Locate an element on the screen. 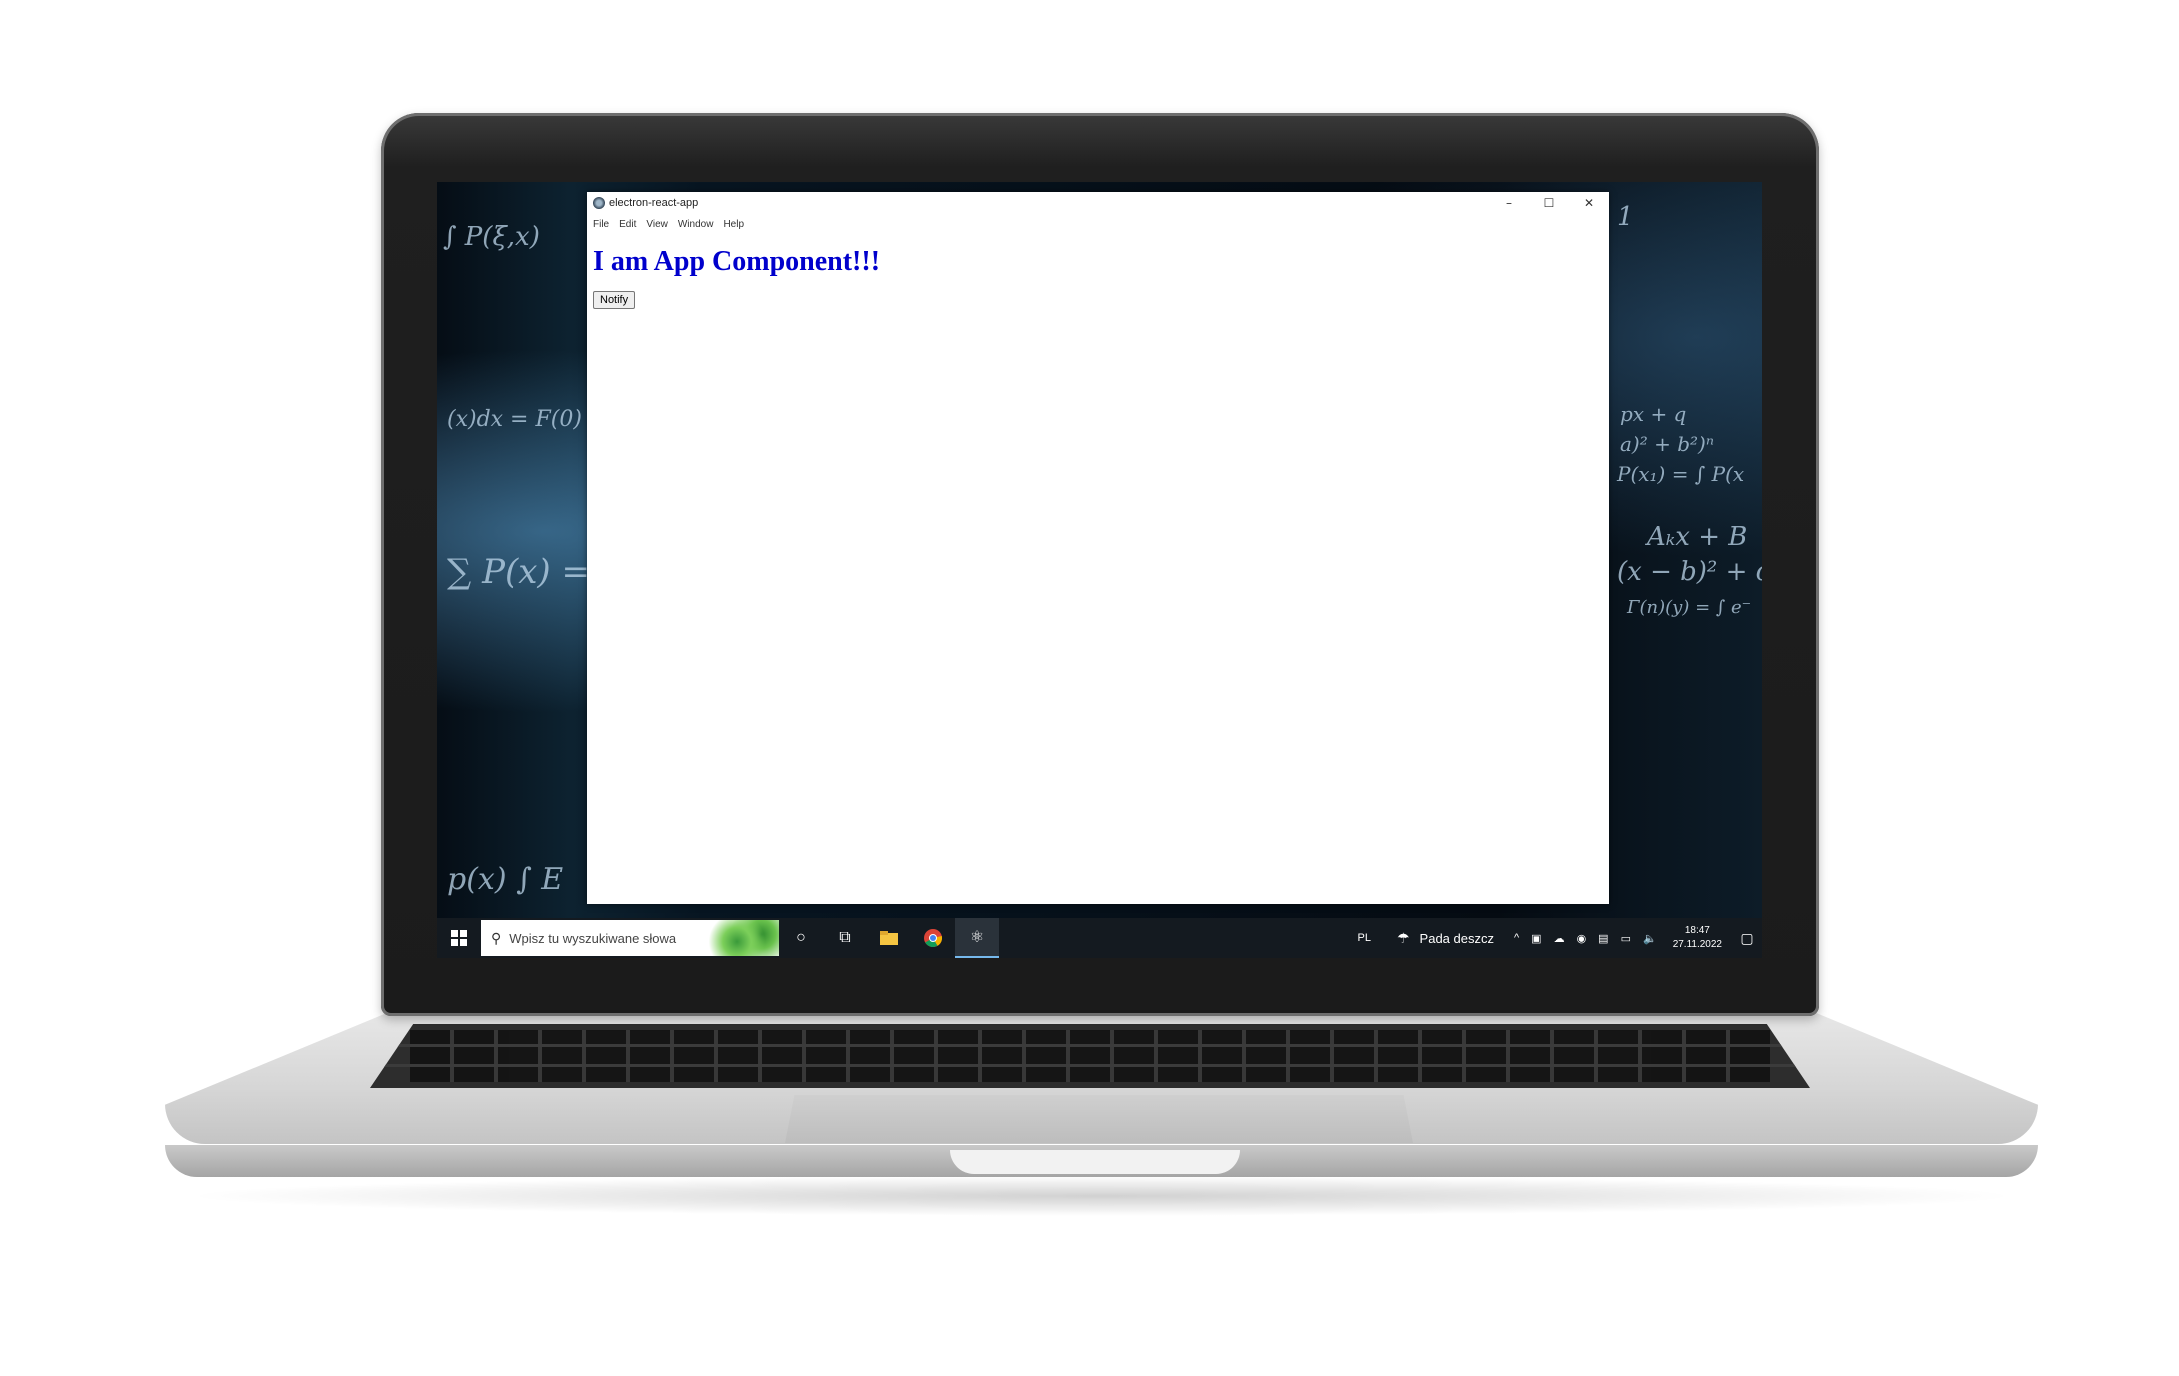  wallpaper-math: 1 is located at coordinates (1625, 217).